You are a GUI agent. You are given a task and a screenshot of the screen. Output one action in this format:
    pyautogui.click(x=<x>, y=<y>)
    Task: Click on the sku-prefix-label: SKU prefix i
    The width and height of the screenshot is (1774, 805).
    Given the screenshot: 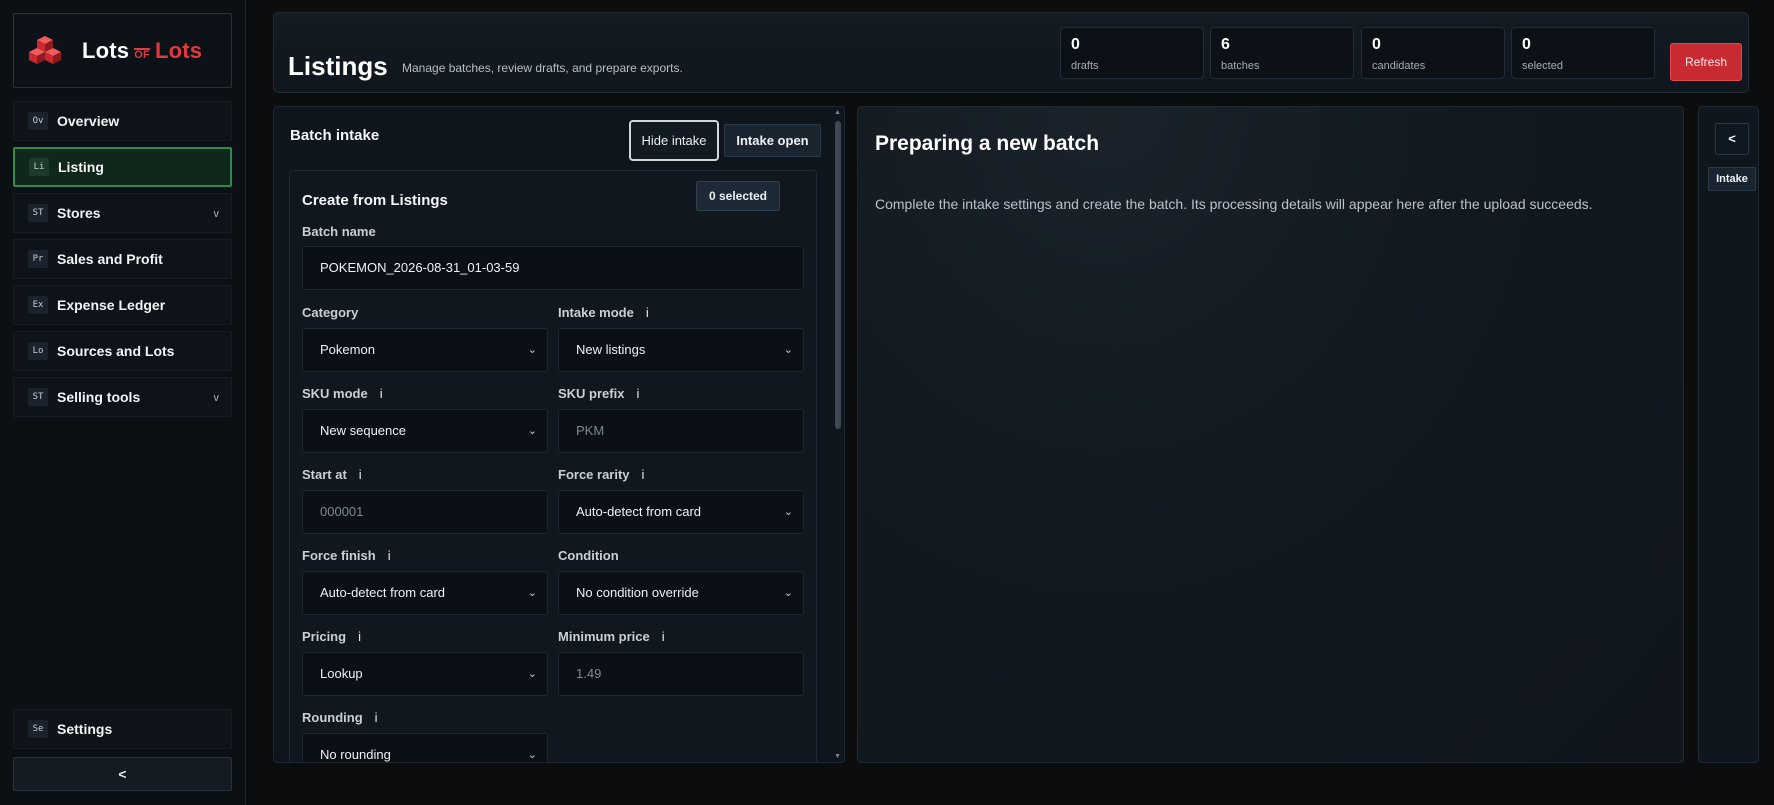 What is the action you would take?
    pyautogui.click(x=598, y=393)
    